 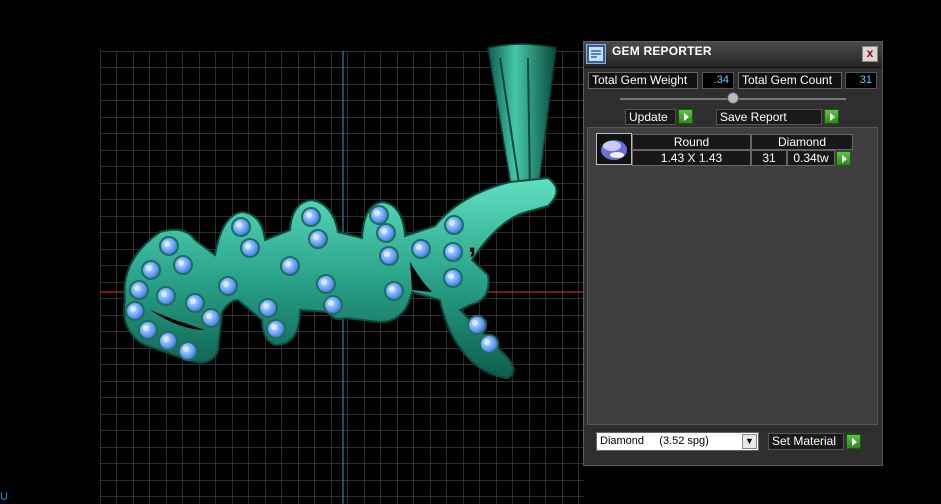 What do you see at coordinates (749, 441) in the screenshot?
I see `chevron-down-icon: ▼` at bounding box center [749, 441].